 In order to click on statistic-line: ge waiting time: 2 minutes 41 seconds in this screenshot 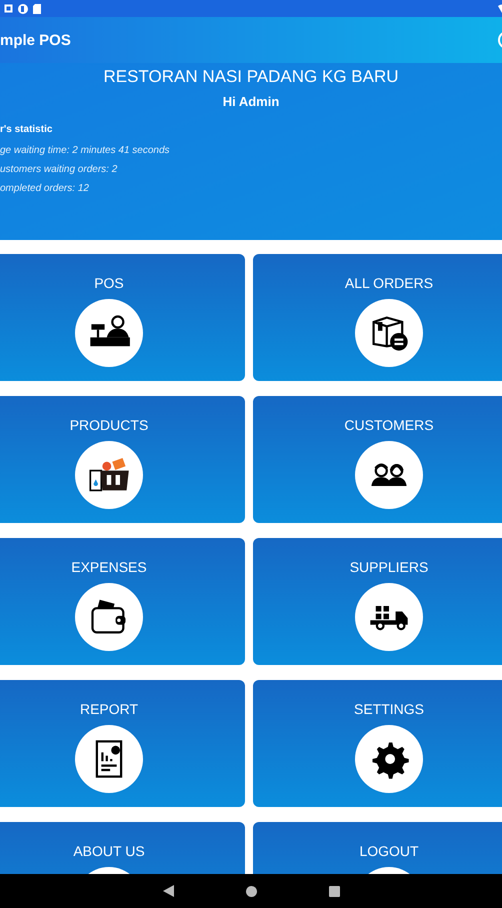, I will do `click(85, 150)`.